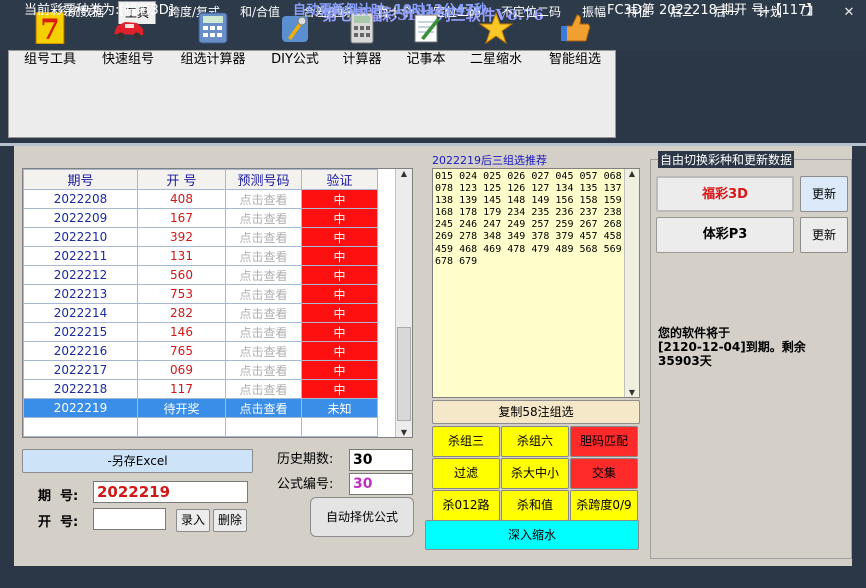  What do you see at coordinates (403, 303) in the screenshot?
I see `table-scrollbar: ▲ ▼` at bounding box center [403, 303].